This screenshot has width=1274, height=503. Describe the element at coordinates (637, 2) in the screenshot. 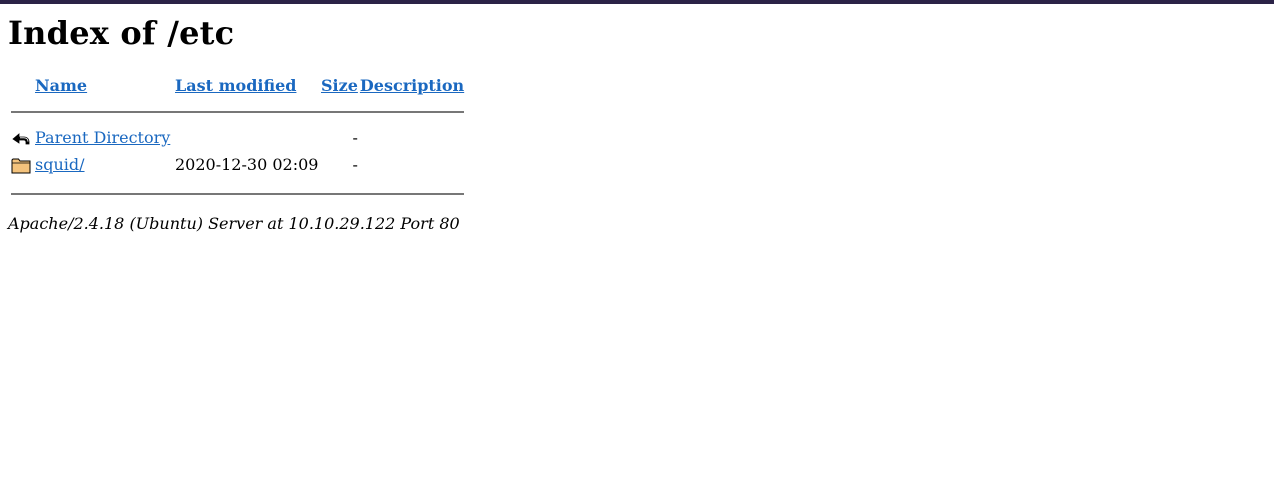

I see `top-bar` at that location.